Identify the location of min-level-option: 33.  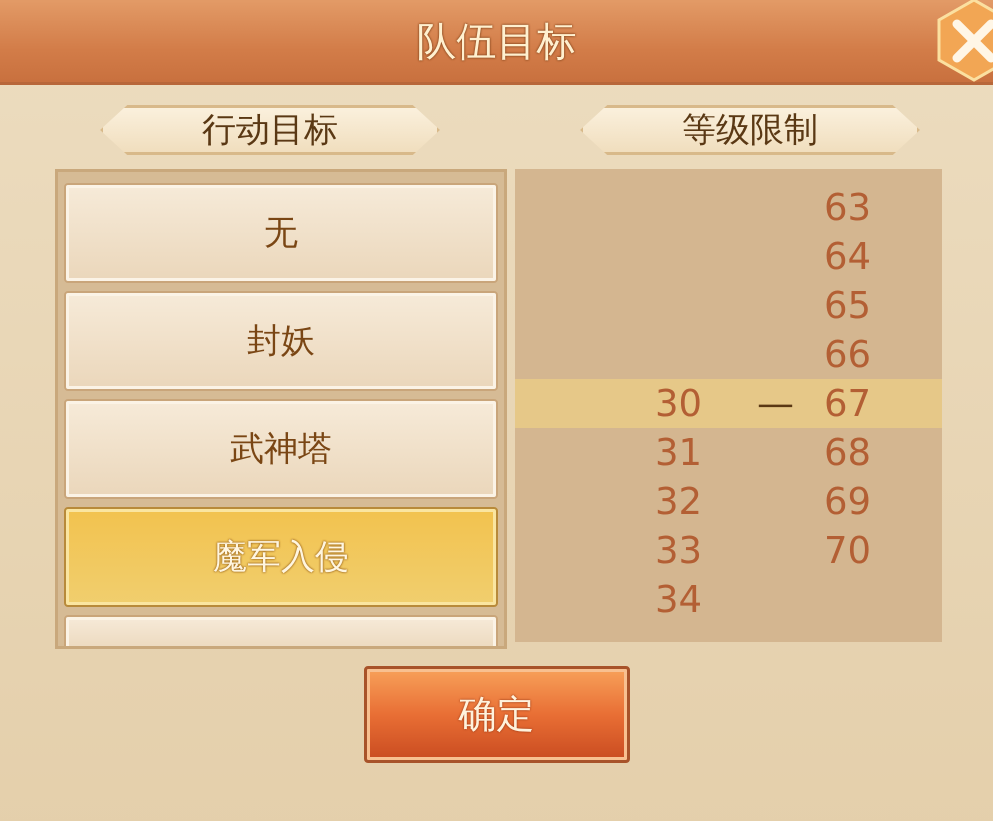
(700, 550).